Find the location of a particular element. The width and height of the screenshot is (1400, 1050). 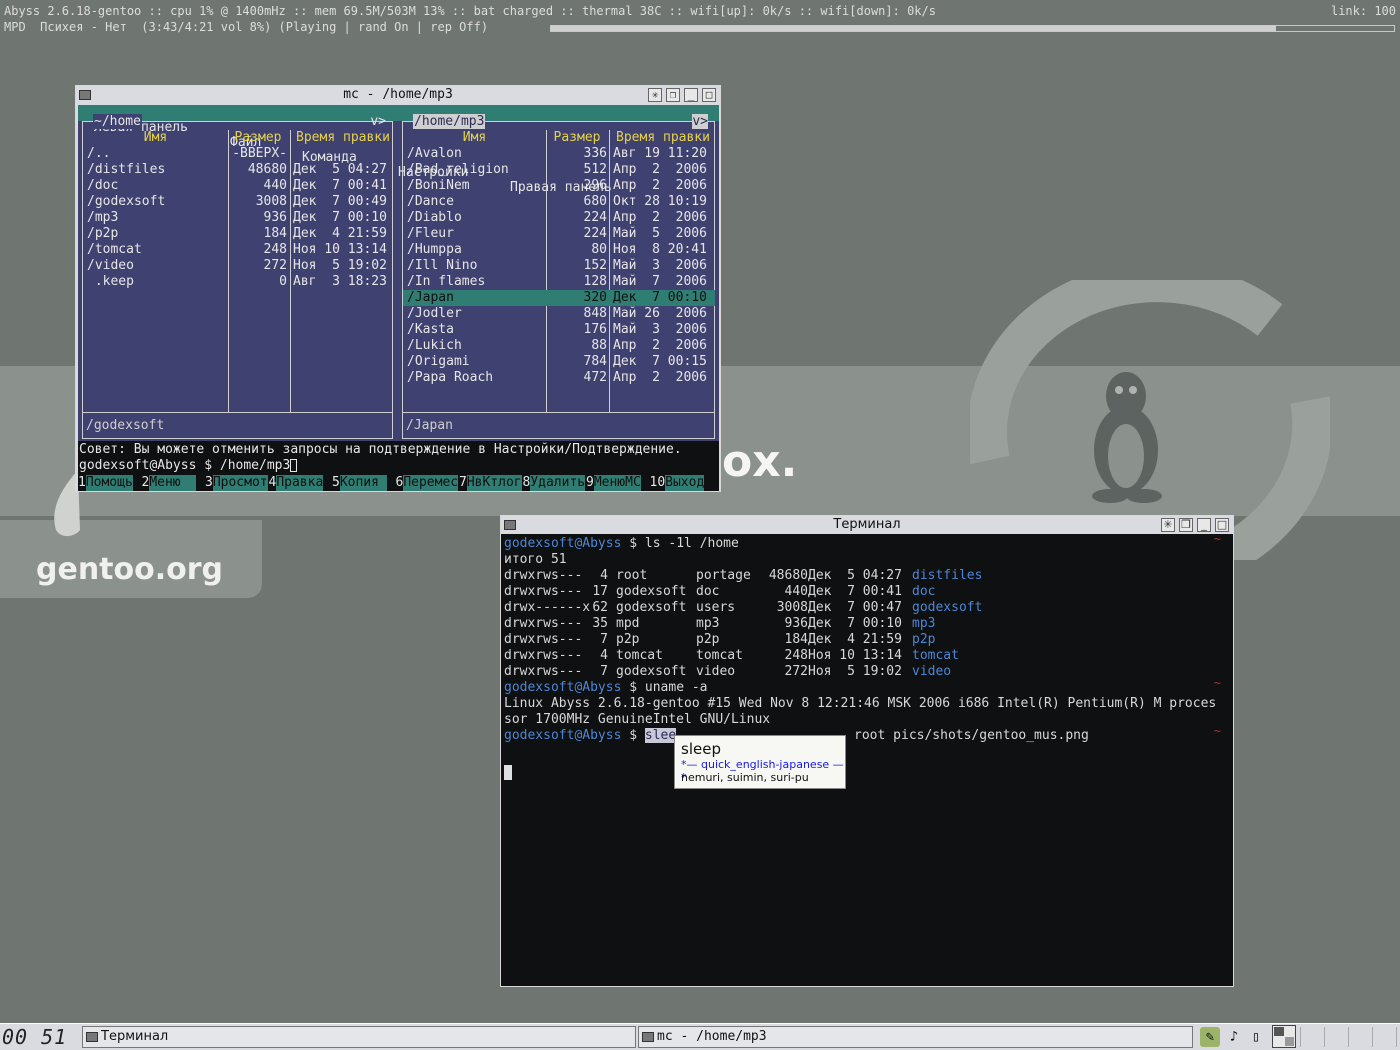

file-name: /In flames is located at coordinates (446, 281).